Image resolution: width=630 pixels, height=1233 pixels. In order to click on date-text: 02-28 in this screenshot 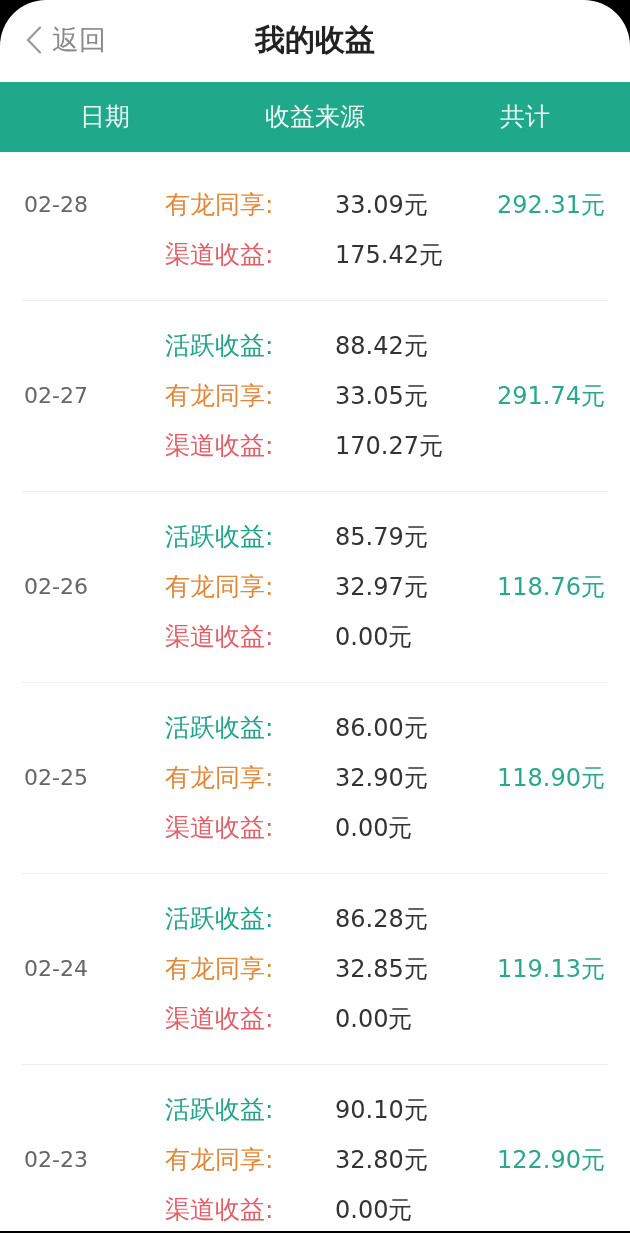, I will do `click(56, 204)`.